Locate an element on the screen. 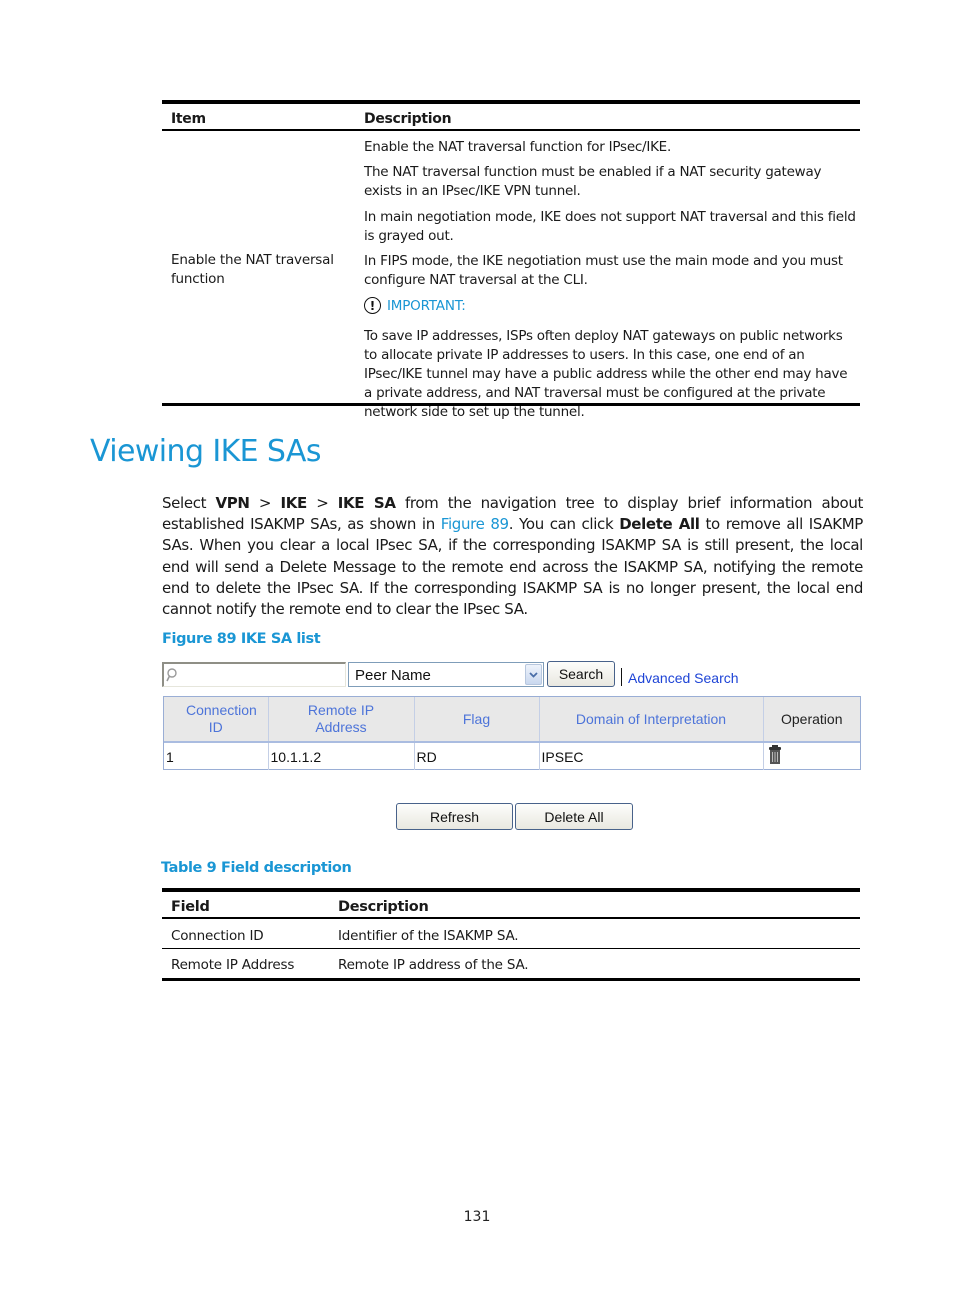  text: . You can click is located at coordinates (564, 524).